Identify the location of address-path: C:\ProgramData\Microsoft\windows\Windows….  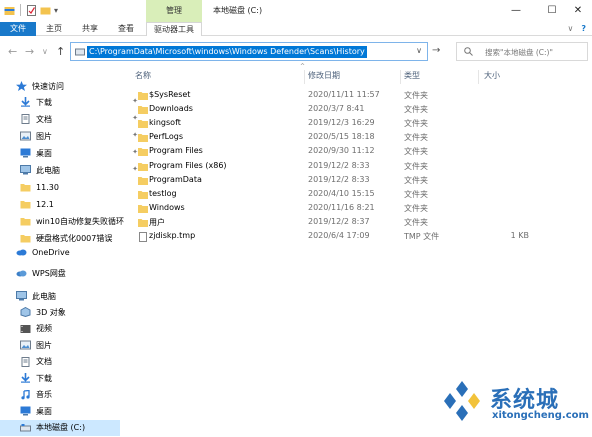
(227, 52).